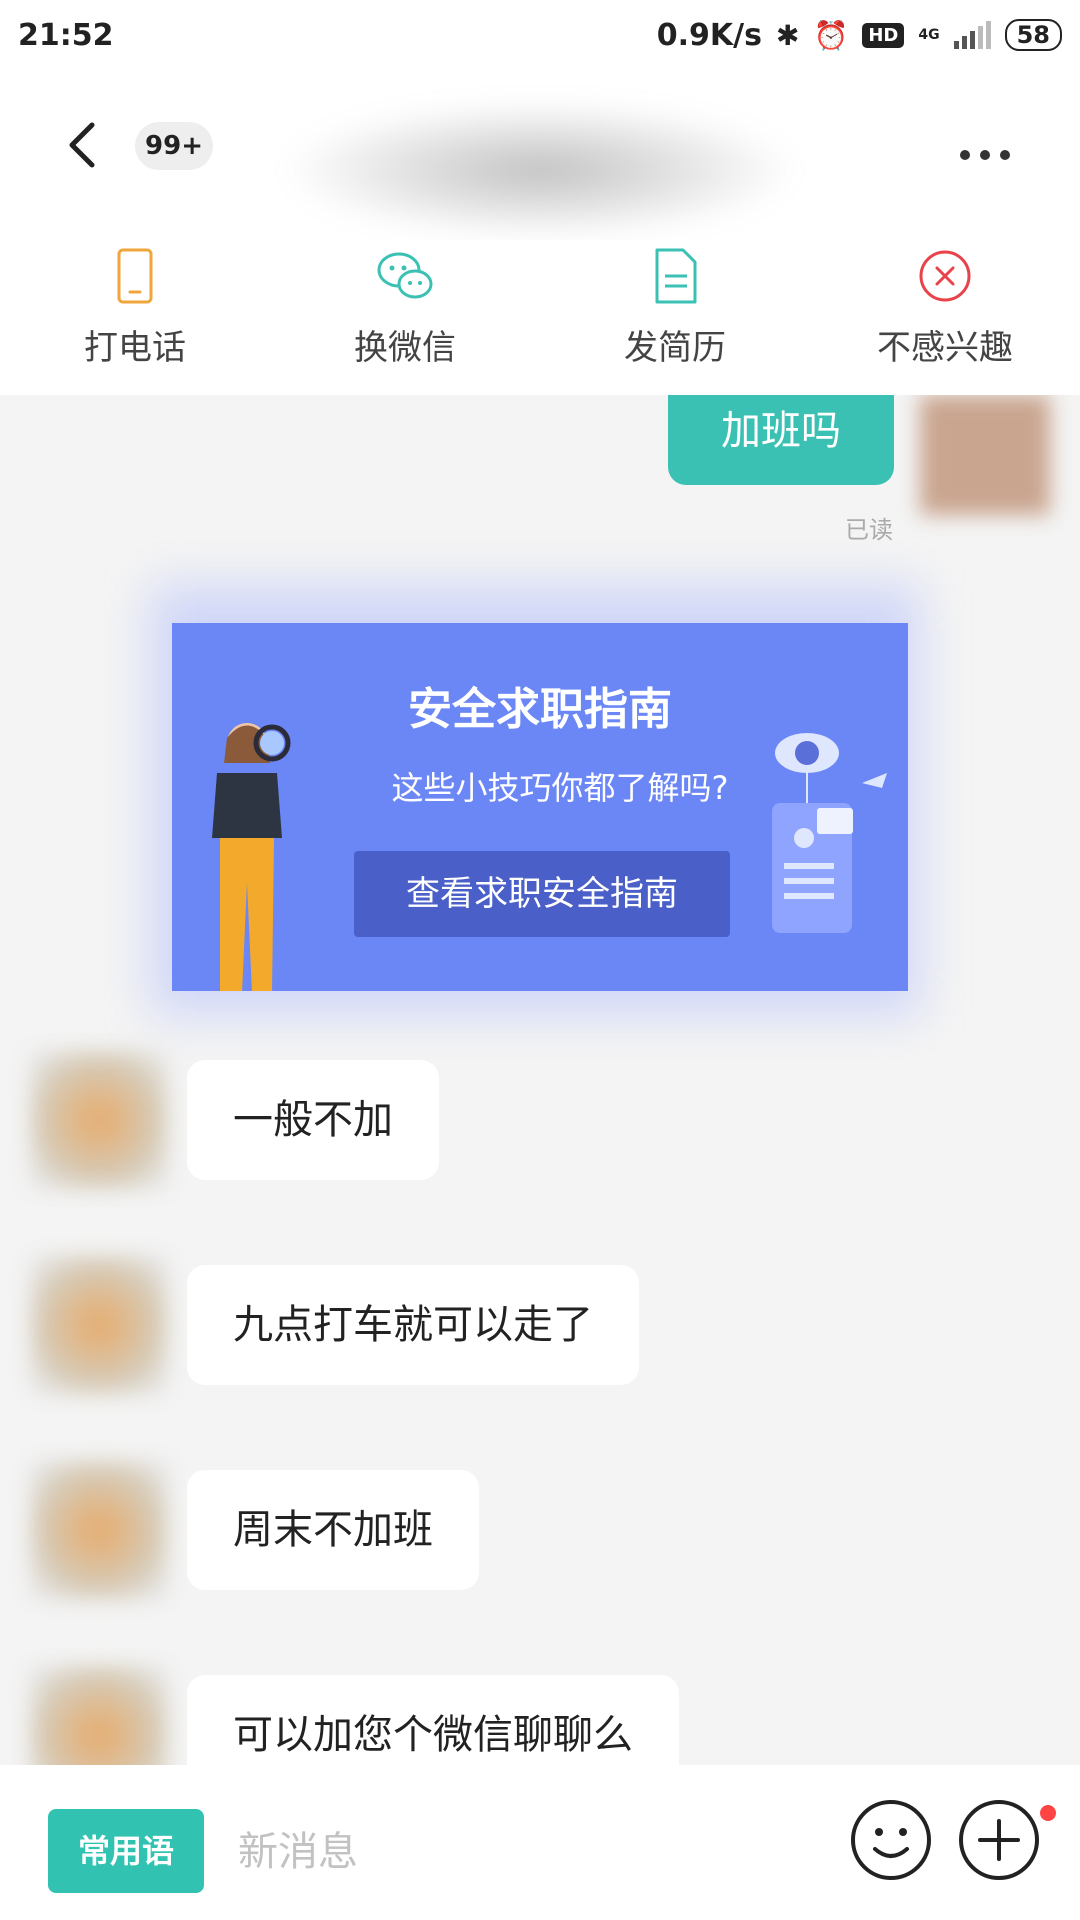 This screenshot has width=1080, height=1920. I want to click on eye-phone-illustration, so click(829, 833).